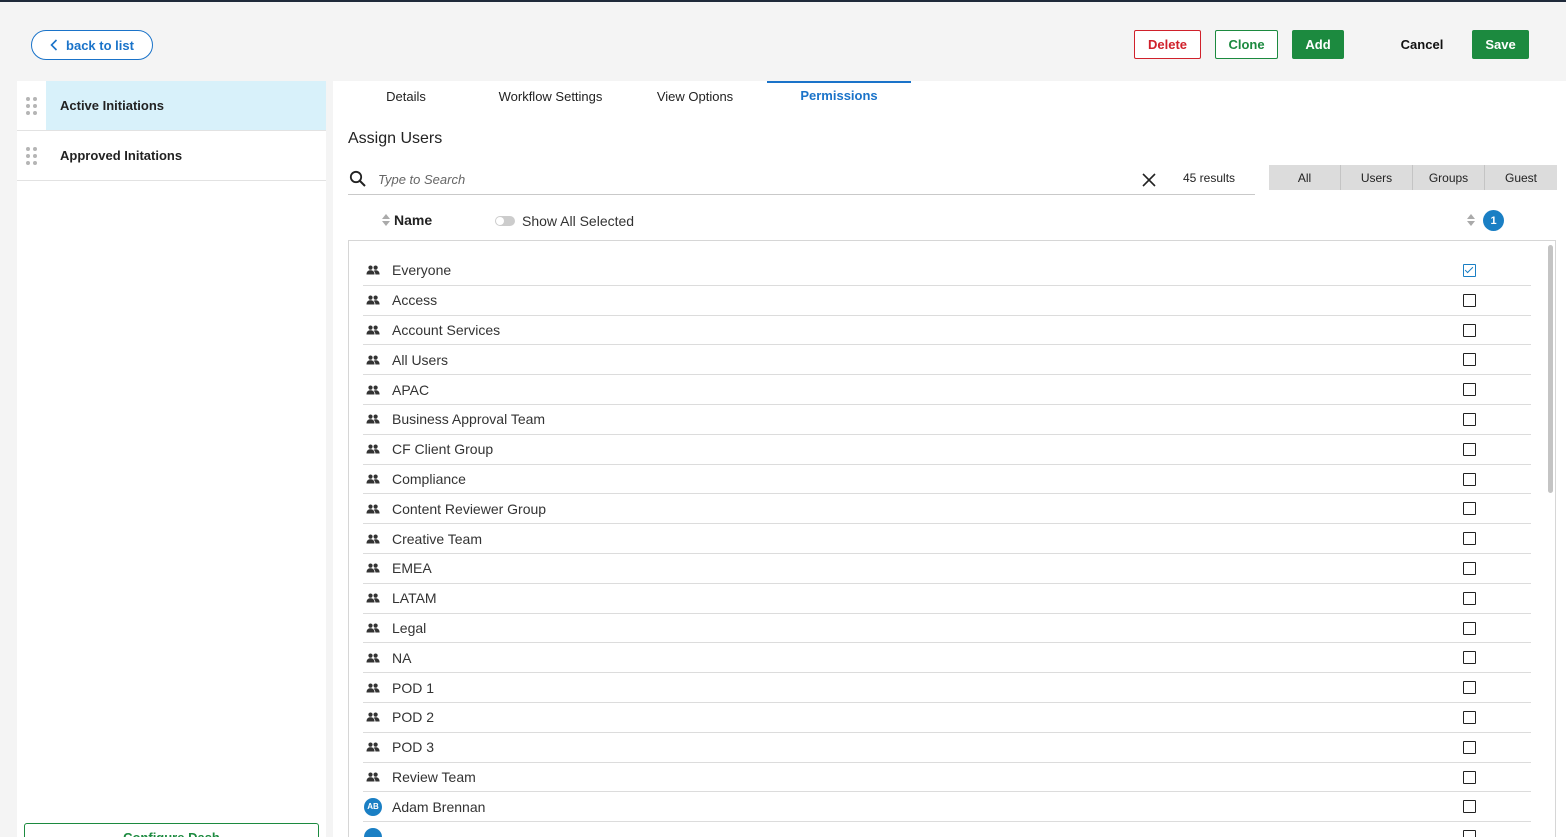  Describe the element at coordinates (947, 599) in the screenshot. I see `list-item: LATAM` at that location.